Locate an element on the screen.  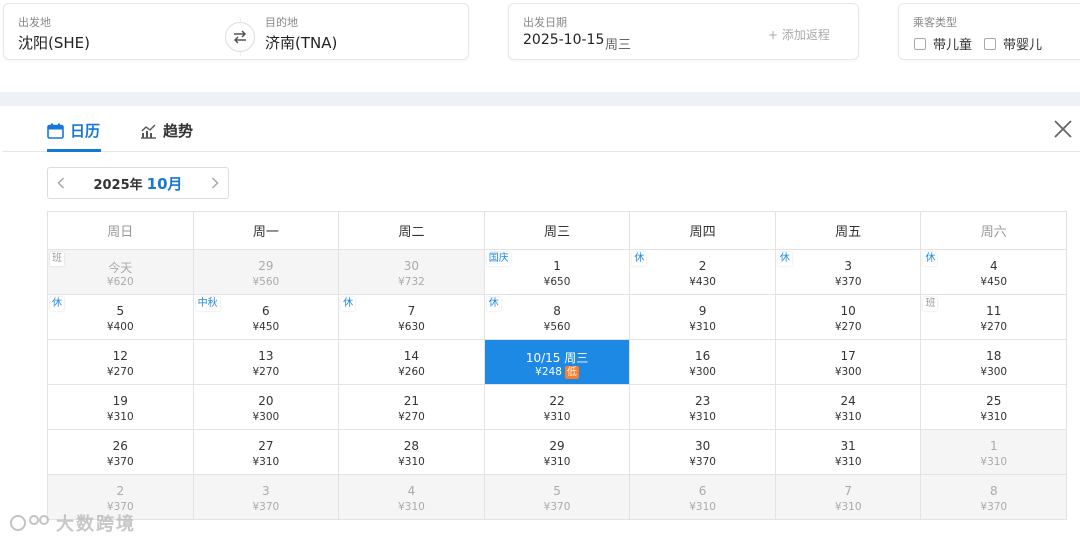
to-label: 目的地 is located at coordinates (281, 22).